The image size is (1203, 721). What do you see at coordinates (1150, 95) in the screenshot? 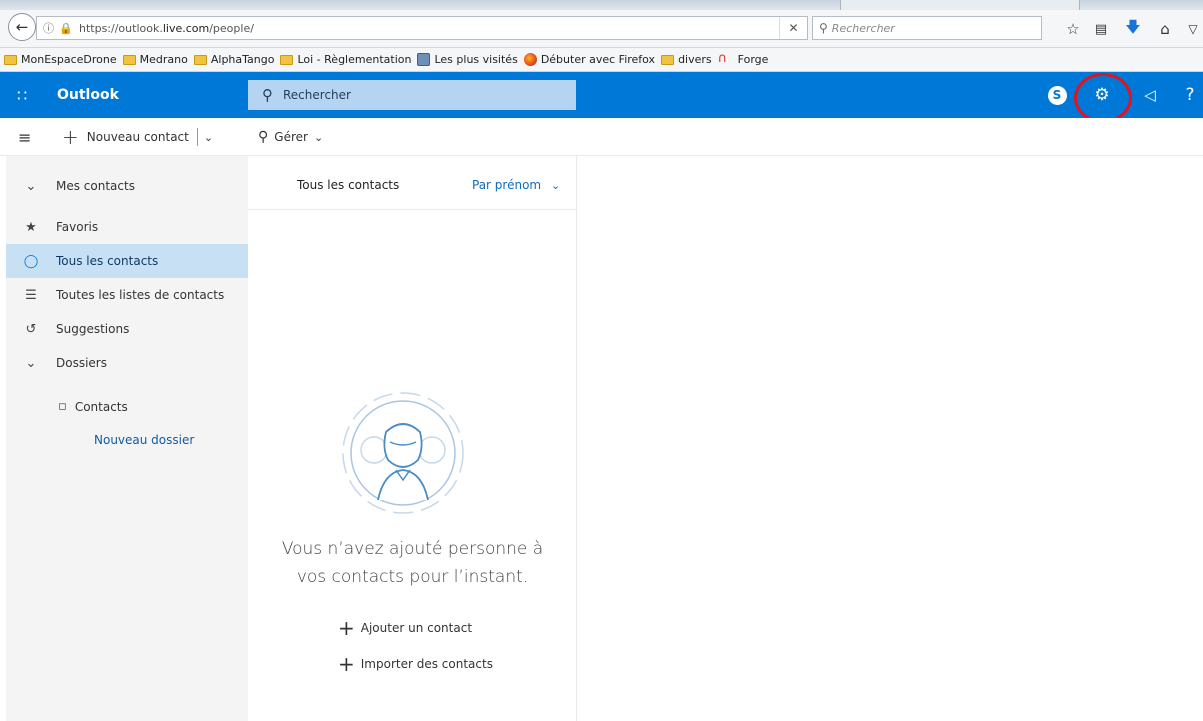
I see `megaphone-icon: ◁` at bounding box center [1150, 95].